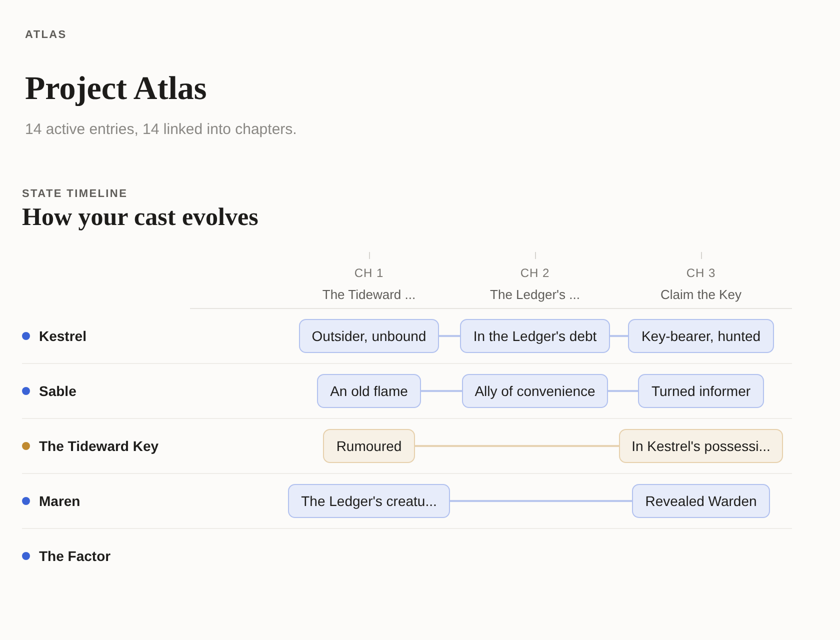 The width and height of the screenshot is (840, 640). What do you see at coordinates (535, 336) in the screenshot?
I see `state-pill: In the Ledger's debt` at bounding box center [535, 336].